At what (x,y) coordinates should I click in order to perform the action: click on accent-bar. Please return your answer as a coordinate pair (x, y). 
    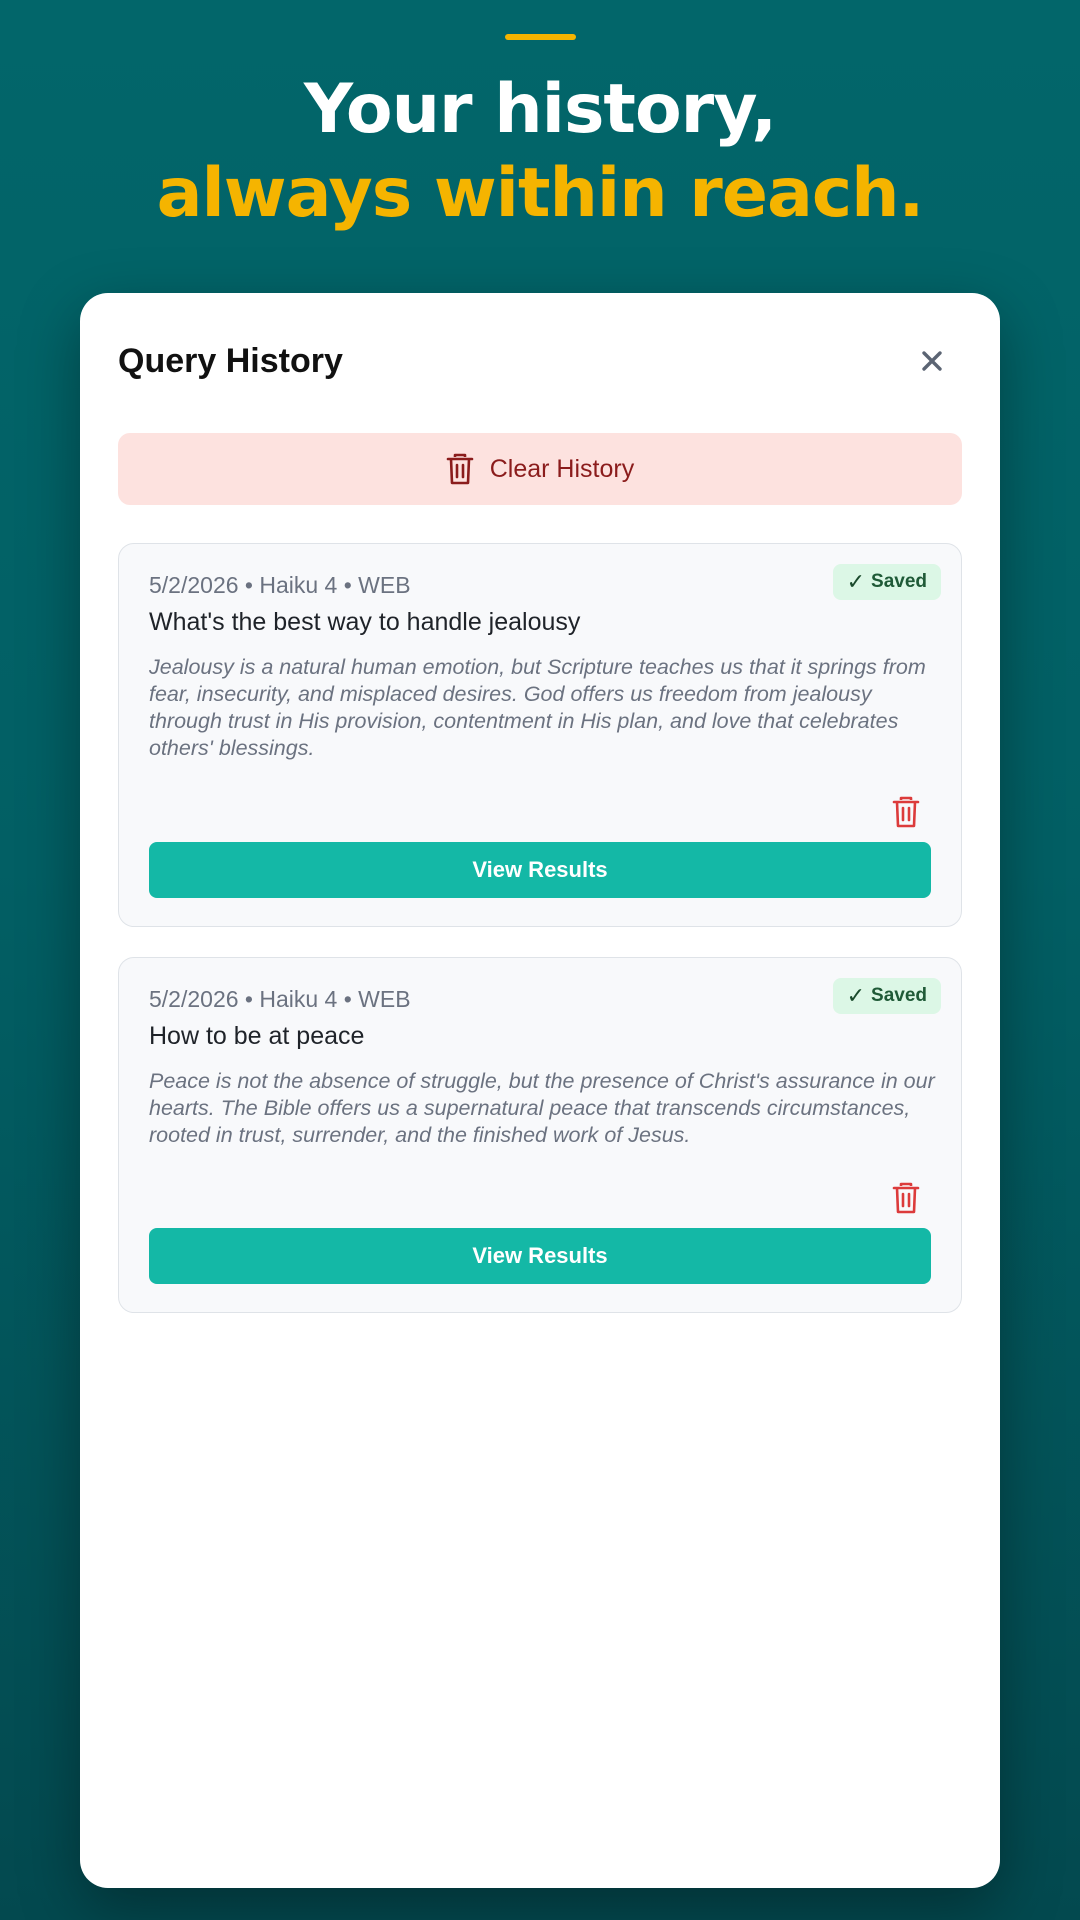
    Looking at the image, I should click on (540, 37).